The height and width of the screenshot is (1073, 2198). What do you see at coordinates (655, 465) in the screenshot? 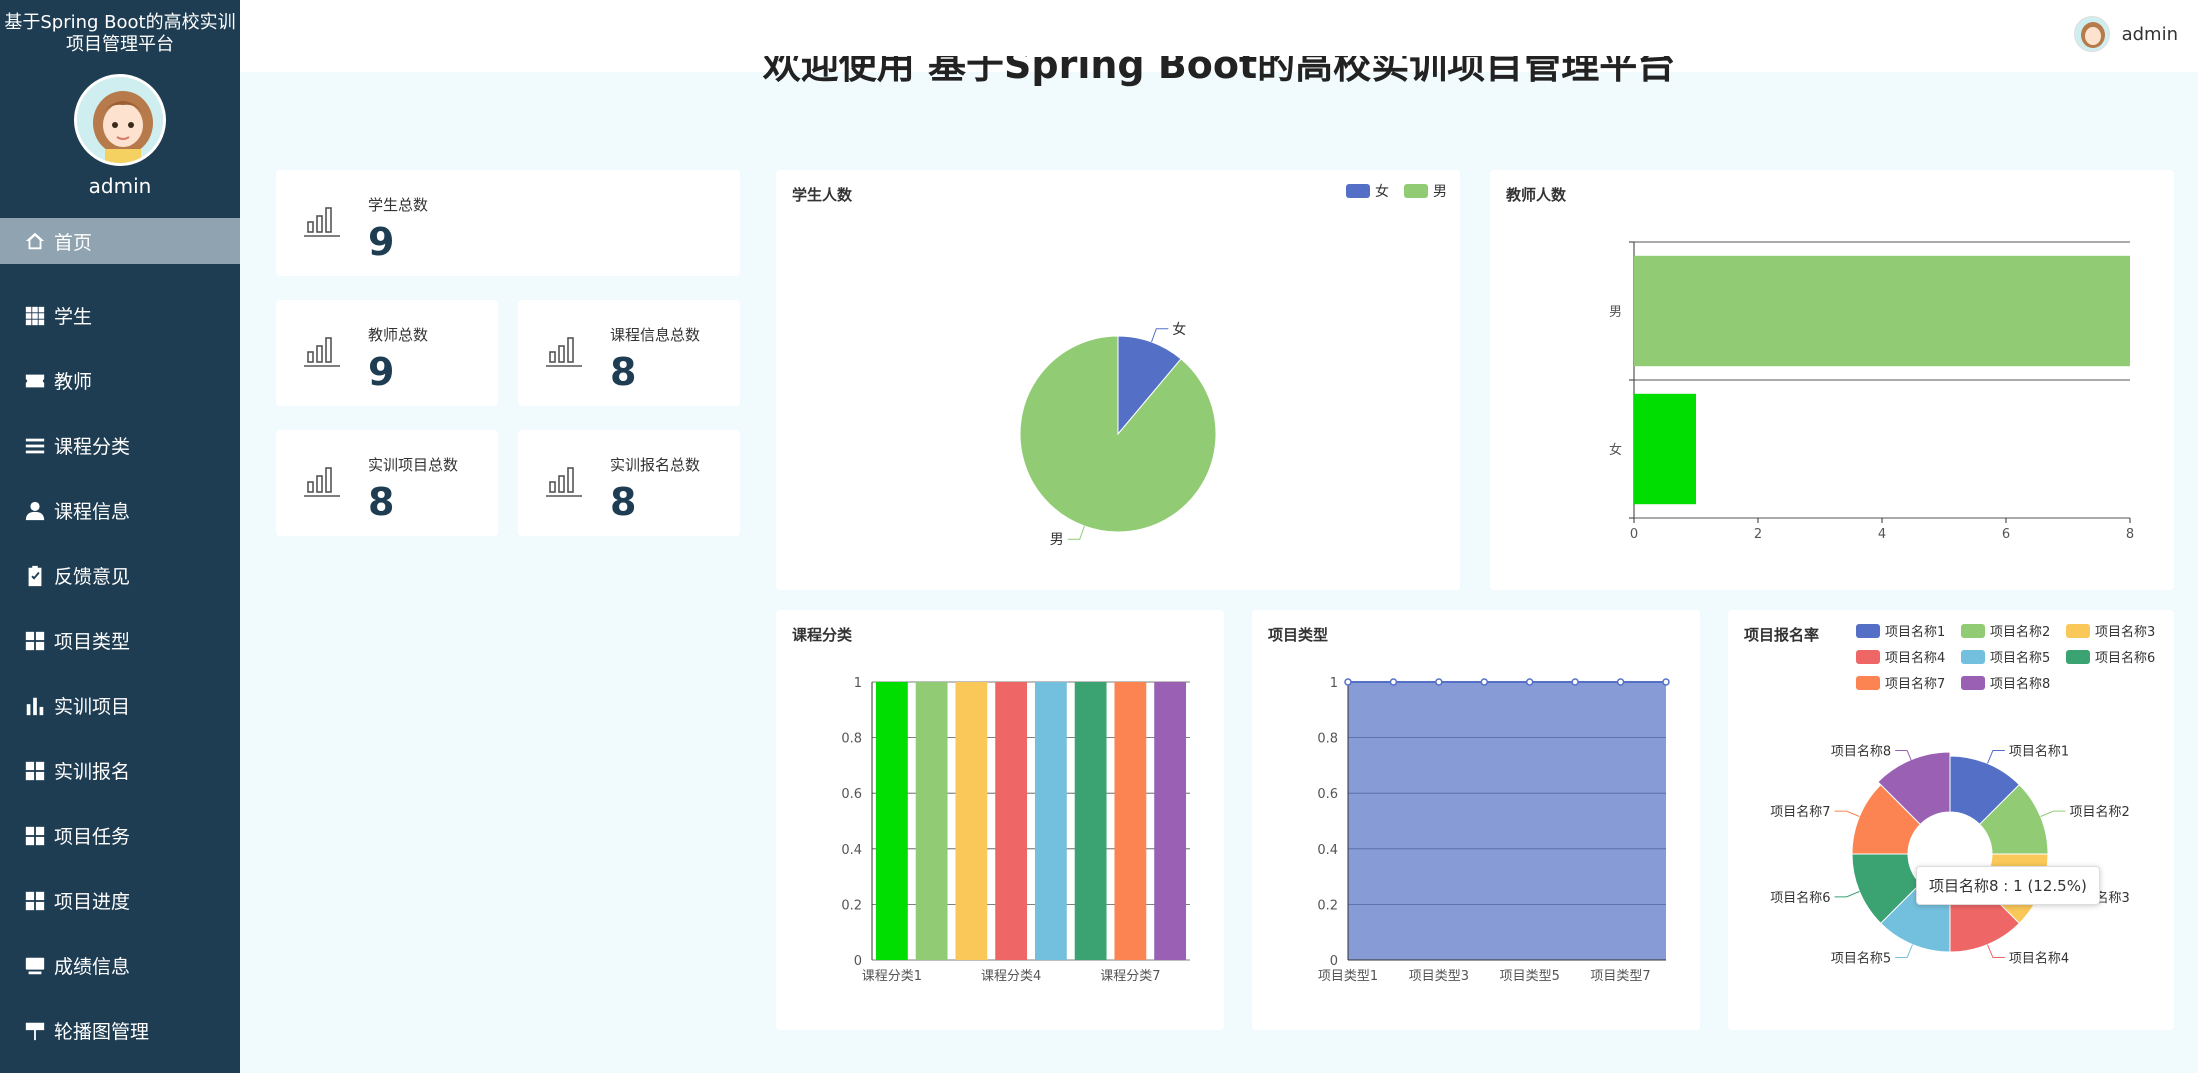
I see `stat-label: 实训报名总数` at bounding box center [655, 465].